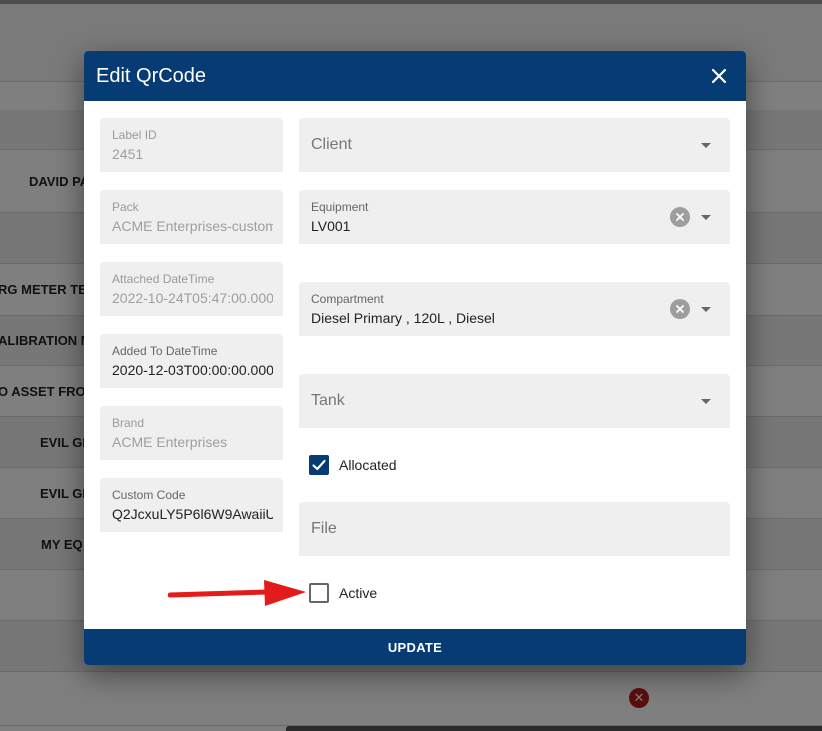 The image size is (822, 731). What do you see at coordinates (192, 370) in the screenshot?
I see `field-value: 2020-12-03T00:00:00.000` at bounding box center [192, 370].